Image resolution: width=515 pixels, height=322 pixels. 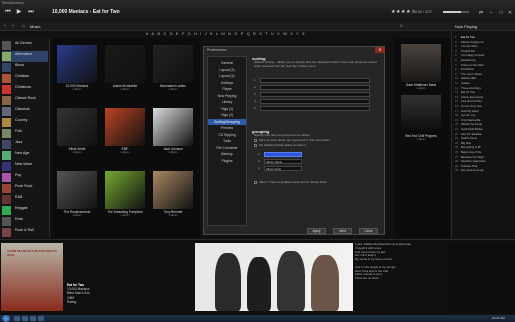 I want to click on category-item: Preview, so click(x=227, y=128).